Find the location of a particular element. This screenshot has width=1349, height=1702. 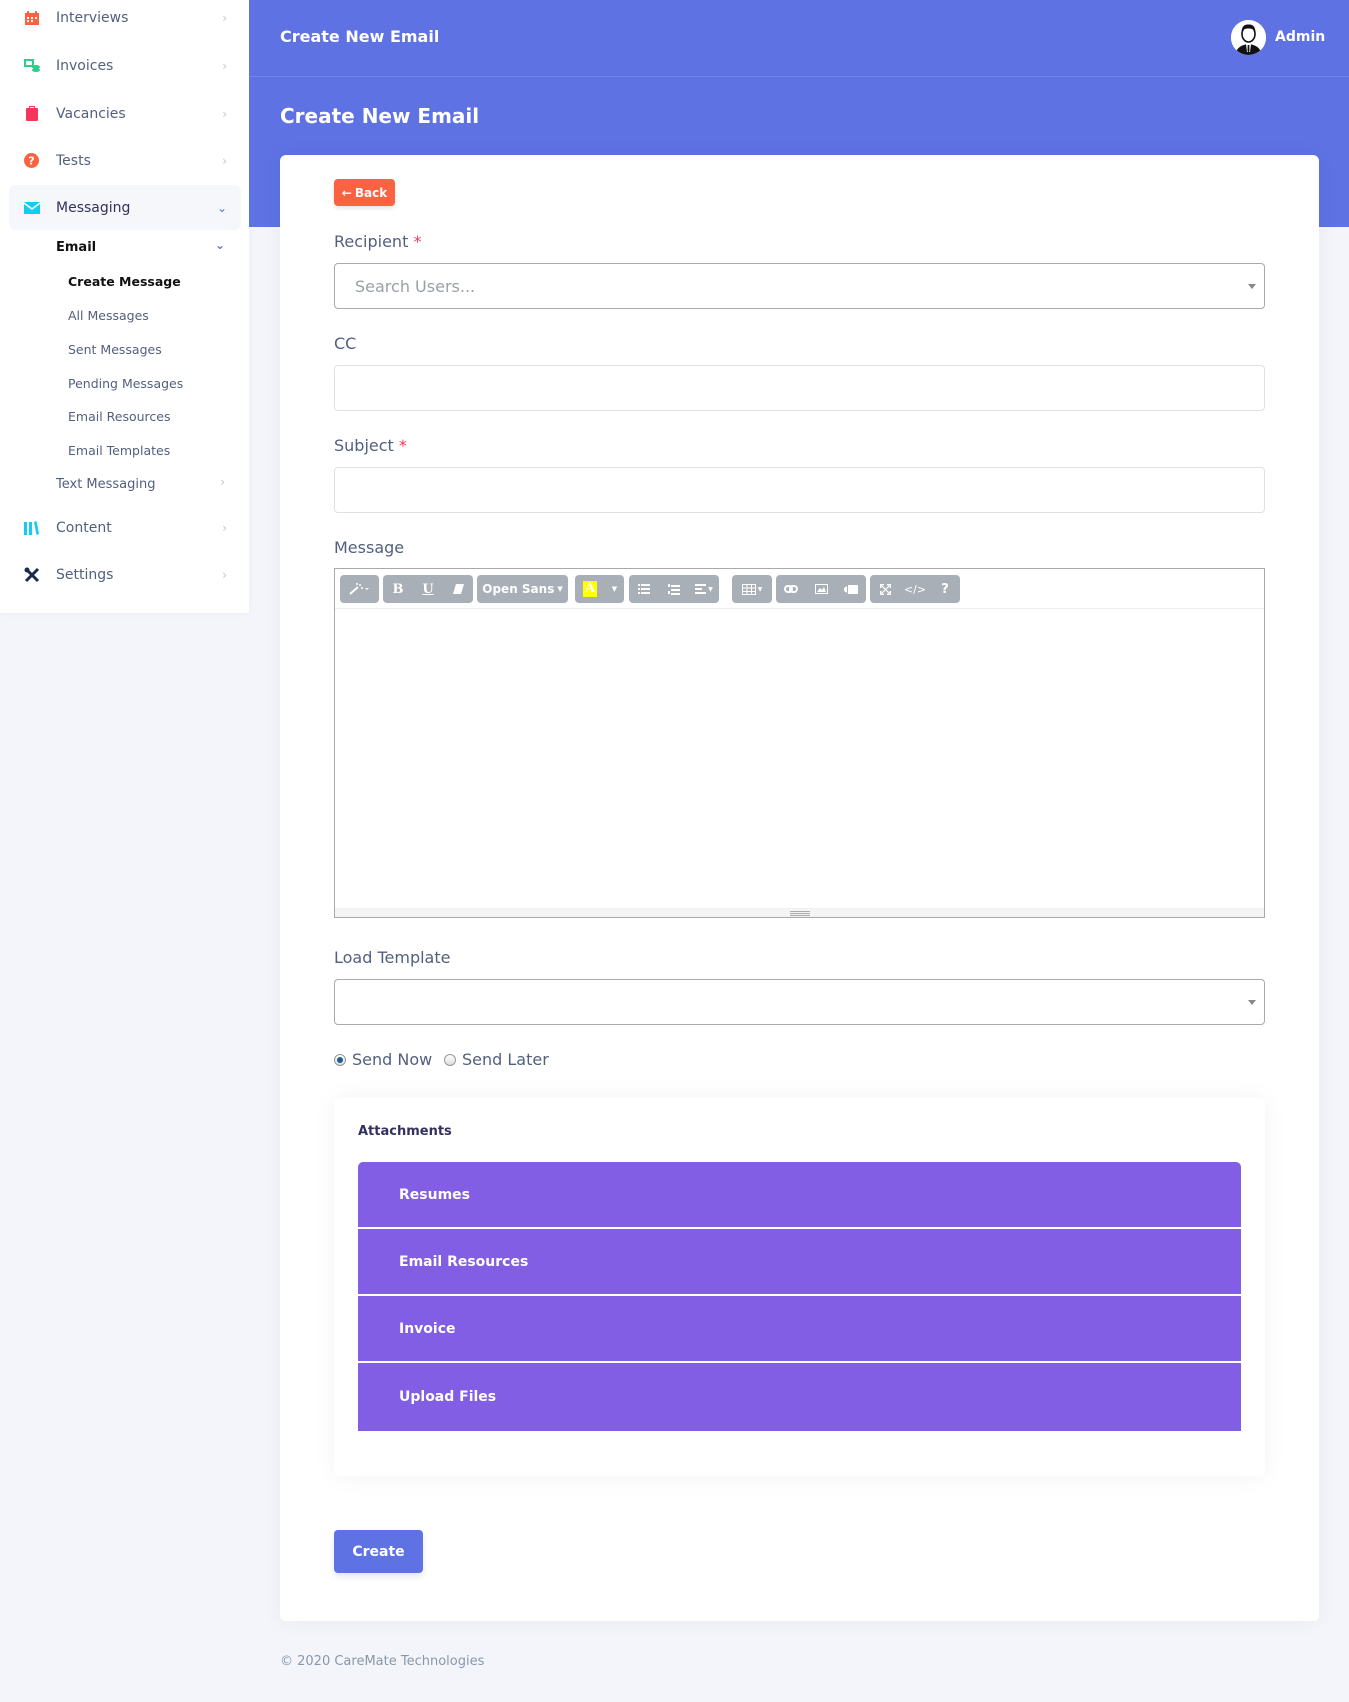

attachment-upload-files: Upload Files is located at coordinates (799, 1397).